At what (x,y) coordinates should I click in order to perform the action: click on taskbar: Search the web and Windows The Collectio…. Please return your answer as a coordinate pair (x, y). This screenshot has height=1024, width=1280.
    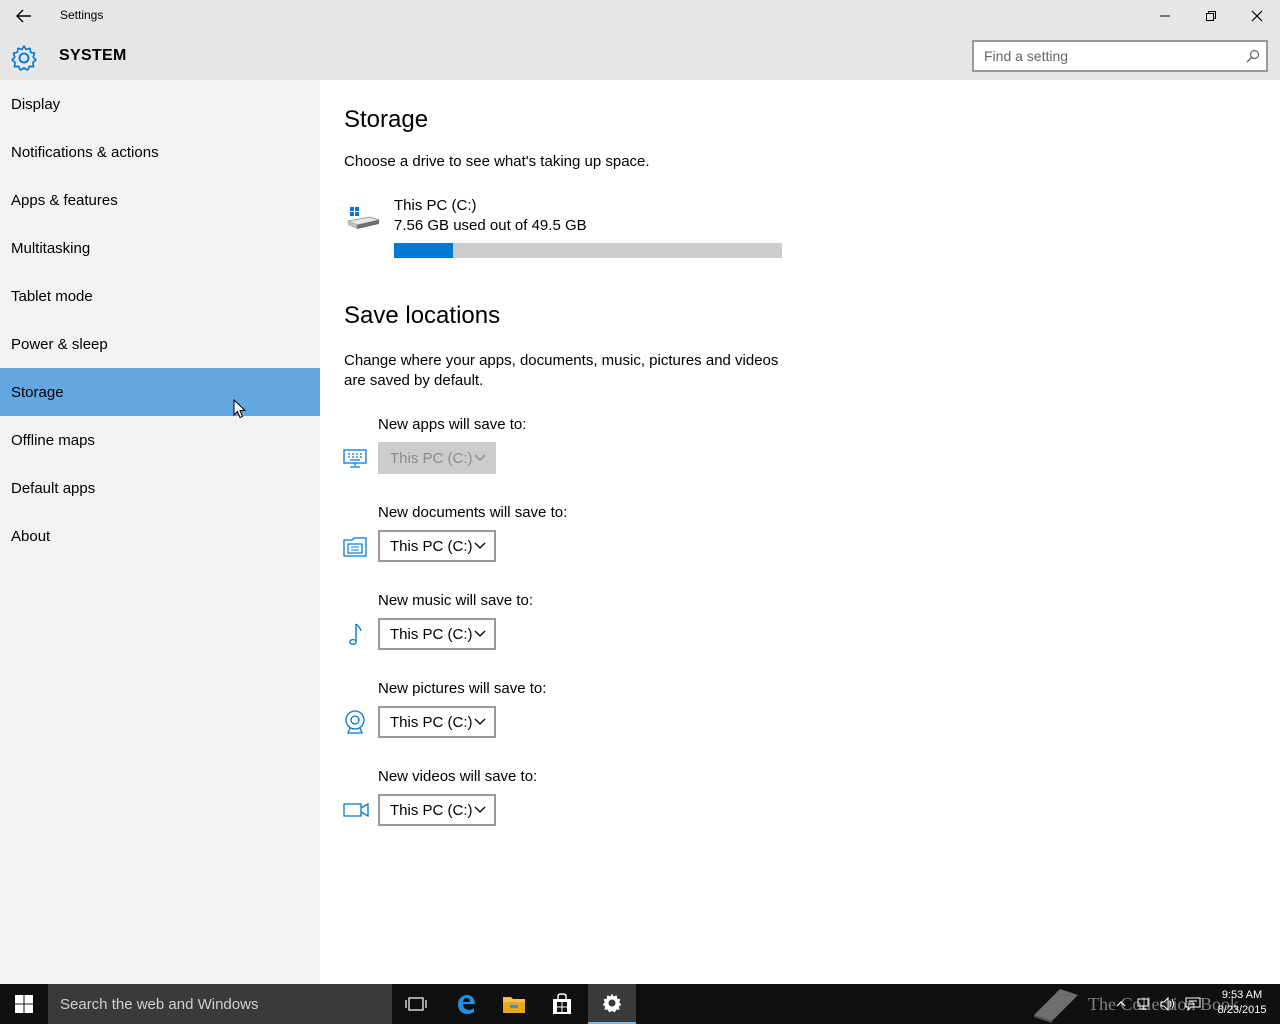
    Looking at the image, I should click on (640, 1004).